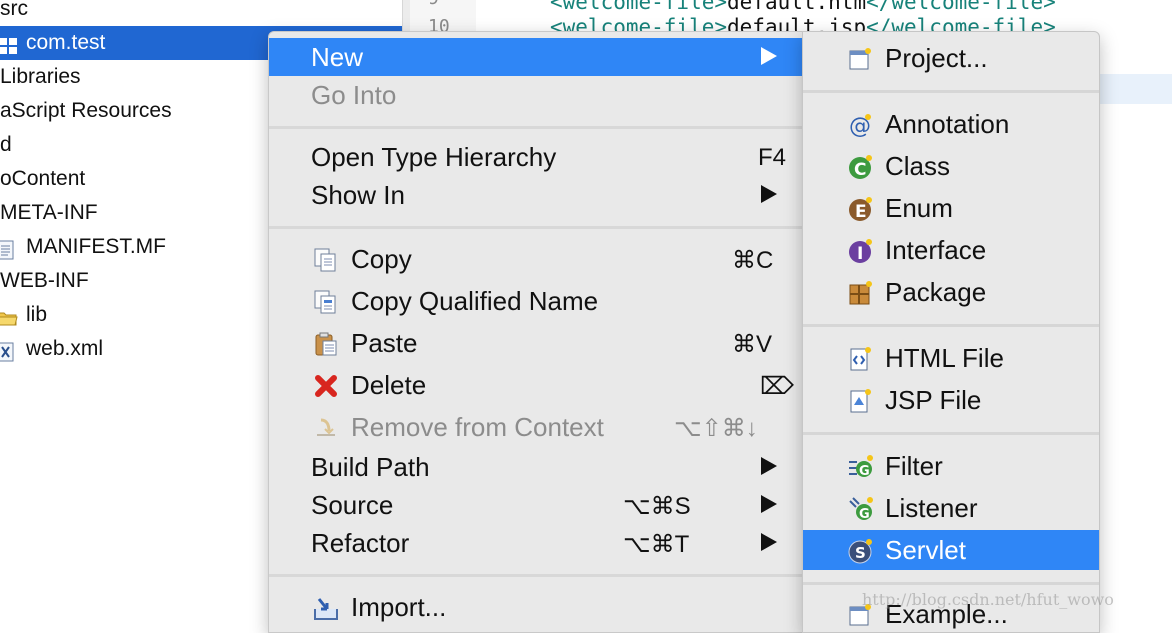 Image resolution: width=1172 pixels, height=633 pixels. Describe the element at coordinates (66, 42) in the screenshot. I see `tree-item-label: com.test` at that location.